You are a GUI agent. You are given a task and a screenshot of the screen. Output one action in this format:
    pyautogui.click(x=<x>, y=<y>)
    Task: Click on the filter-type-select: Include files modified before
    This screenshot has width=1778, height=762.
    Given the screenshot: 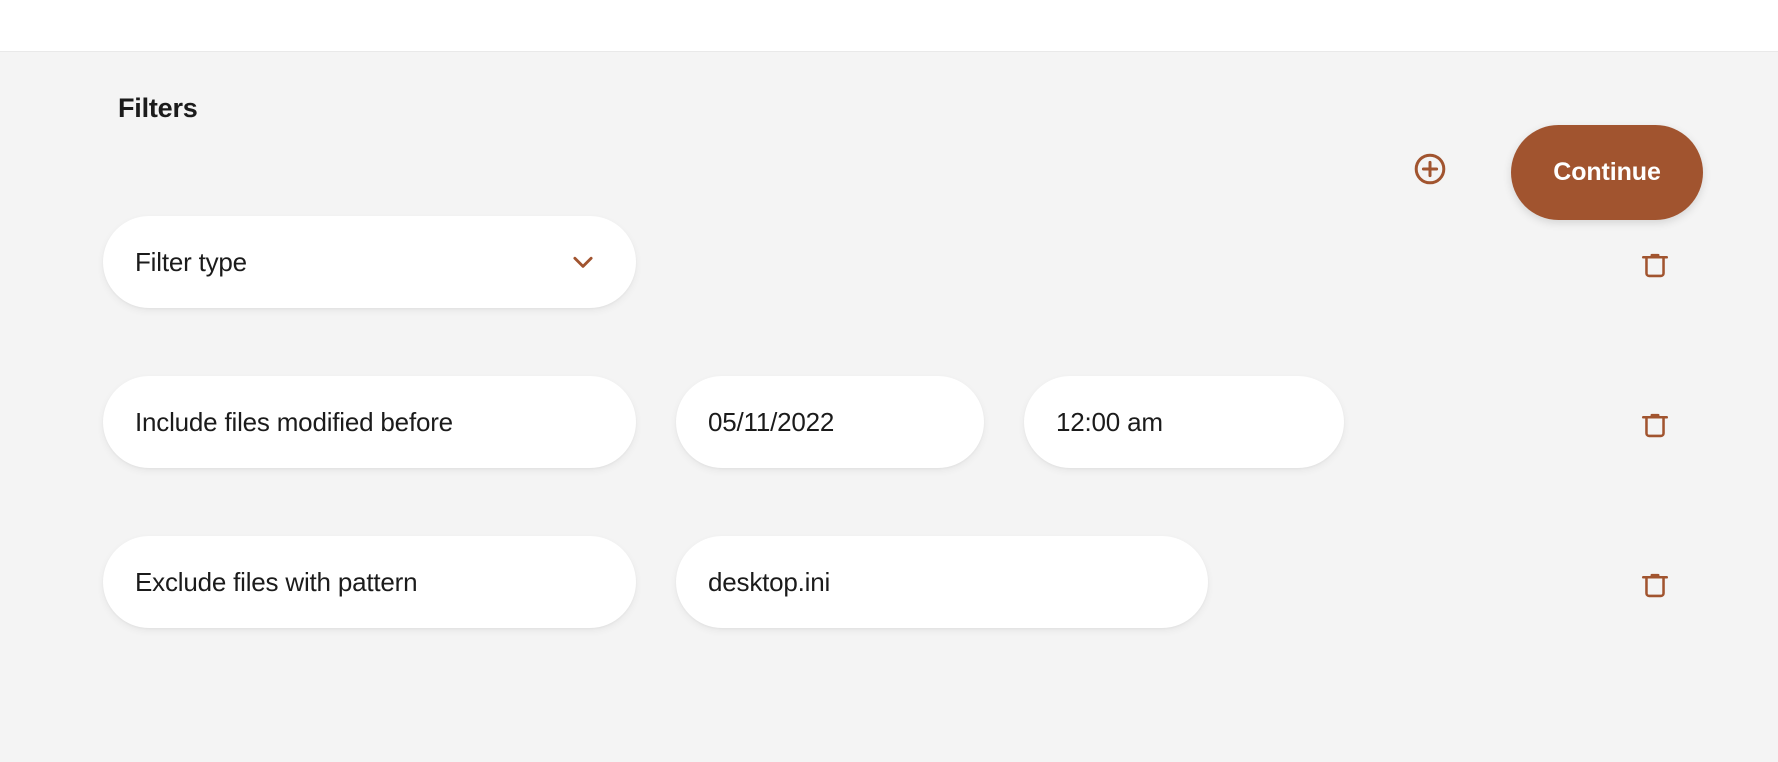 What is the action you would take?
    pyautogui.click(x=369, y=422)
    